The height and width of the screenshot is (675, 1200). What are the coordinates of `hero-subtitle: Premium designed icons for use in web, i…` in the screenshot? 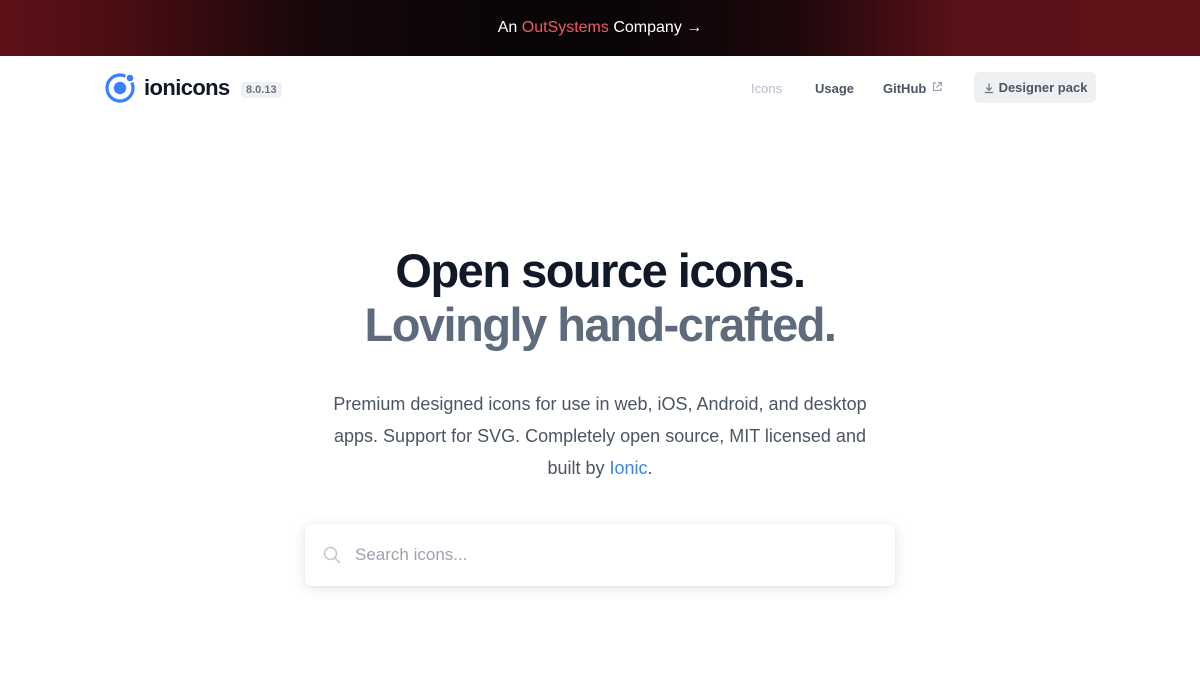 It's located at (600, 436).